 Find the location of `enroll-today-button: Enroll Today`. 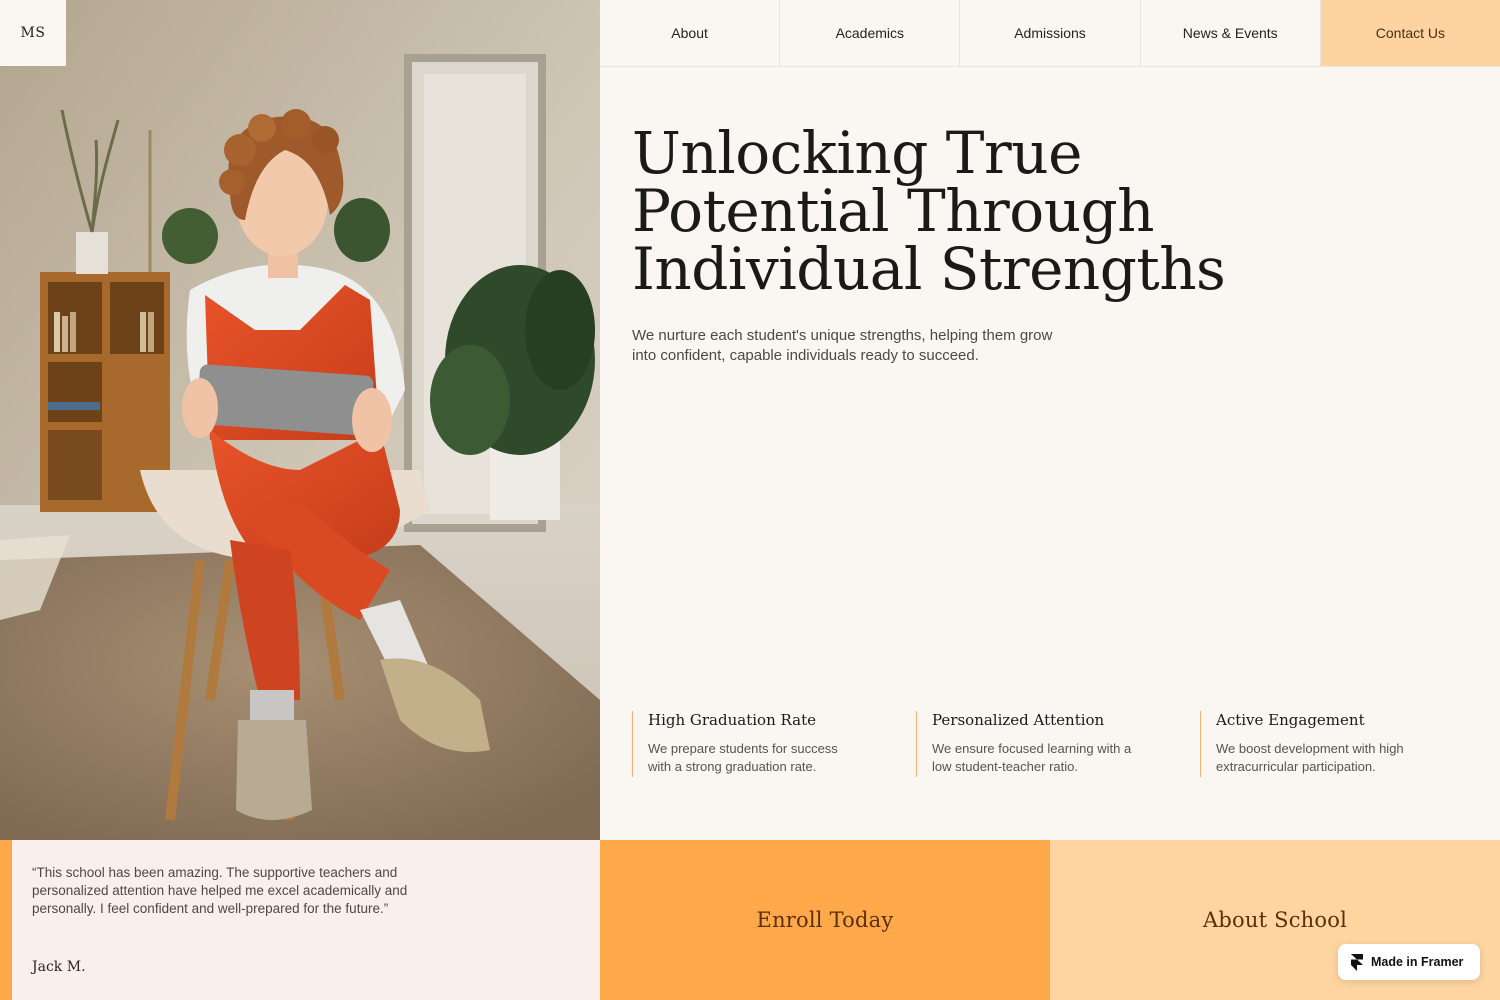

enroll-today-button: Enroll Today is located at coordinates (825, 920).